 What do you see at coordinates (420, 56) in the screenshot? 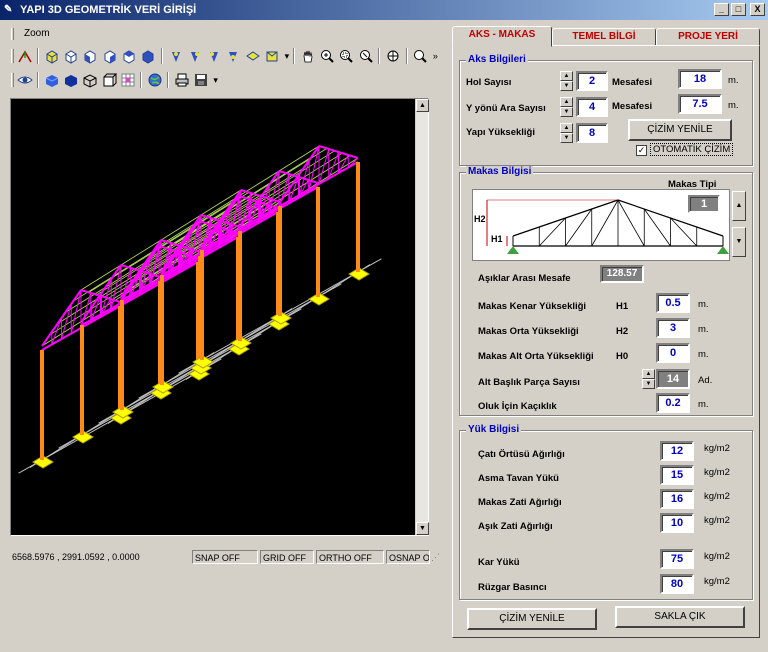
I see `zoom-in-icon` at bounding box center [420, 56].